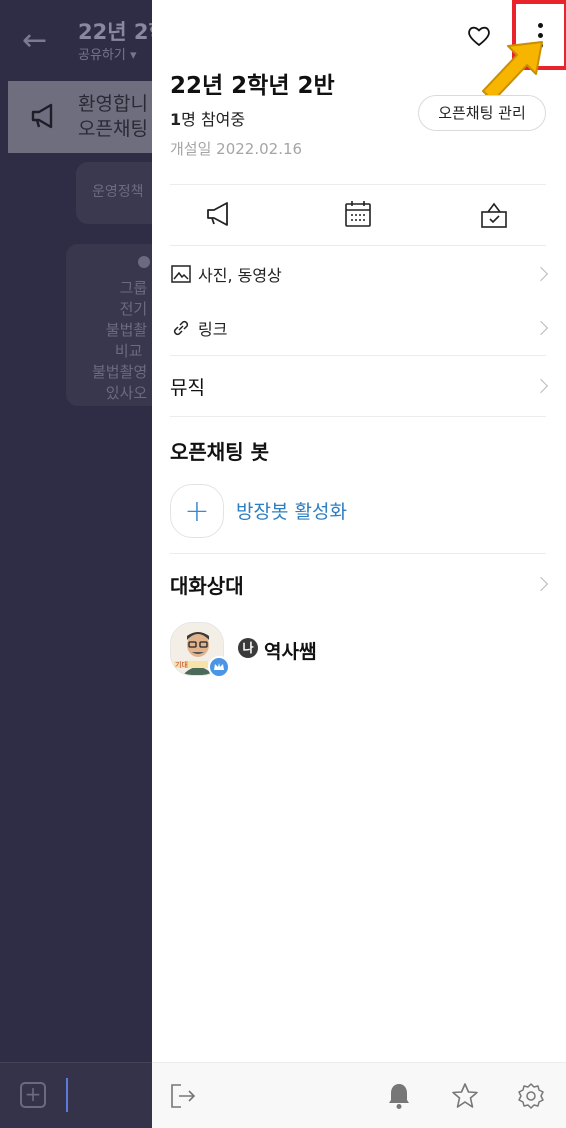 The height and width of the screenshot is (1128, 566). Describe the element at coordinates (236, 149) in the screenshot. I see `created-date: 개설일 2022.02.16` at that location.